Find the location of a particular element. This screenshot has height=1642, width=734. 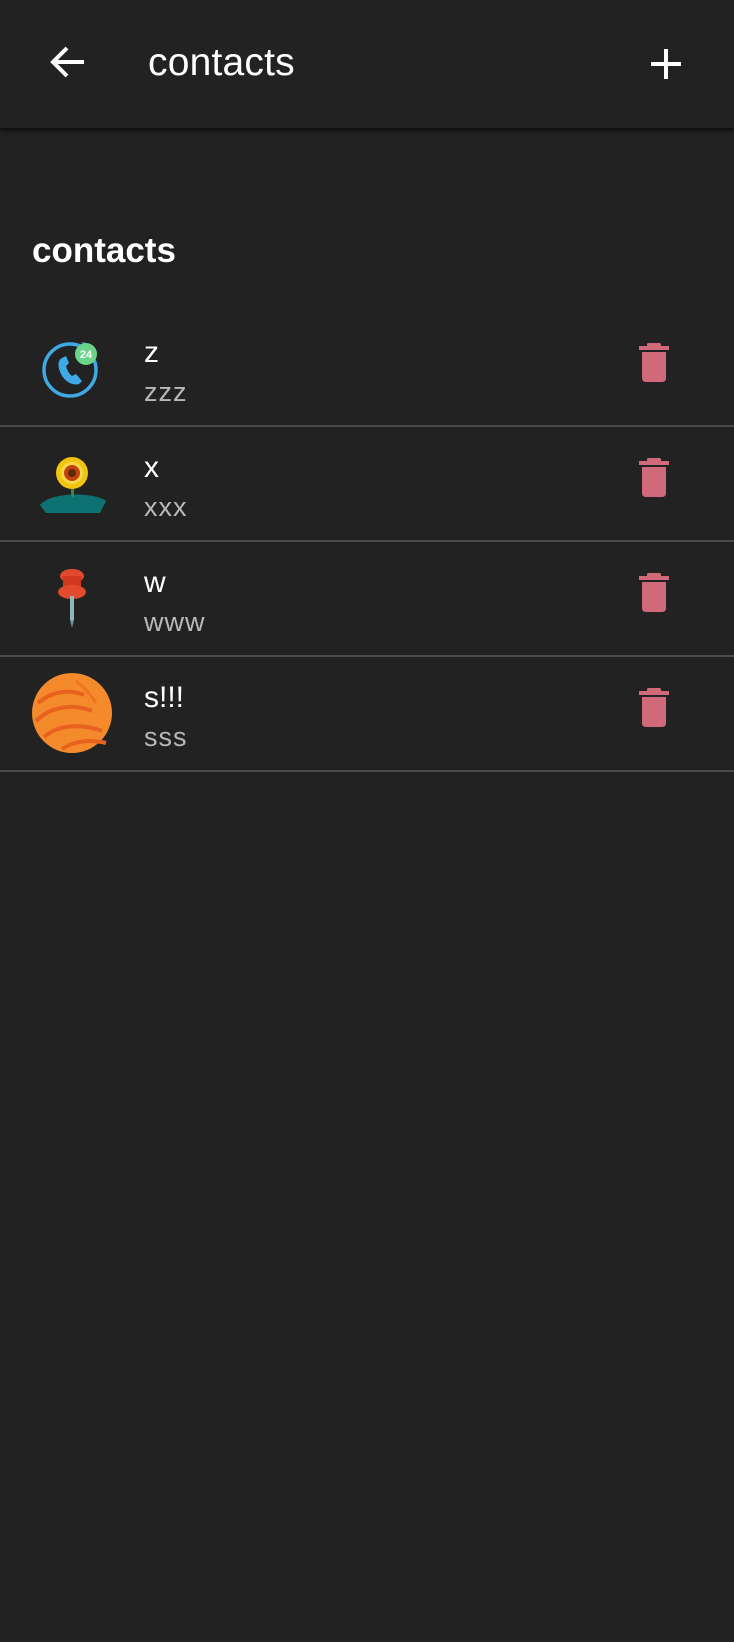

contact-detail: zzz is located at coordinates (166, 392).